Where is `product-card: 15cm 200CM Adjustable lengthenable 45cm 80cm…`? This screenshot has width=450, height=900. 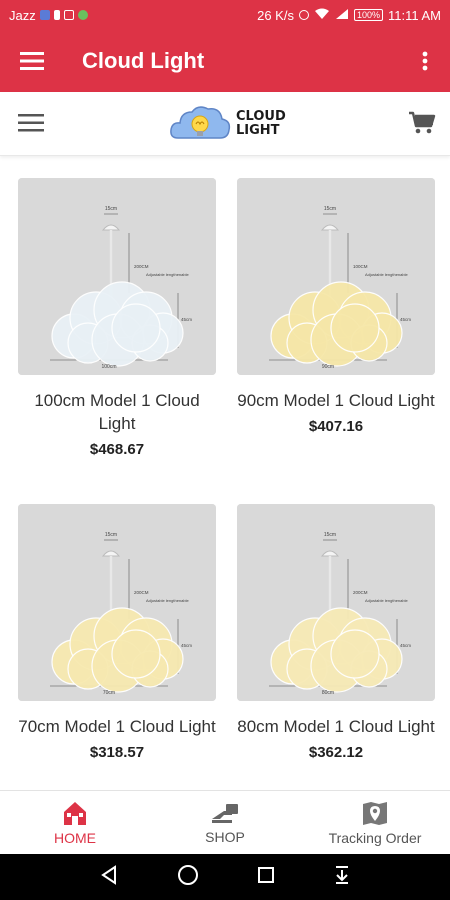
product-card: 15cm 200CM Adjustable lengthenable 45cm 80cm… is located at coordinates (336, 632).